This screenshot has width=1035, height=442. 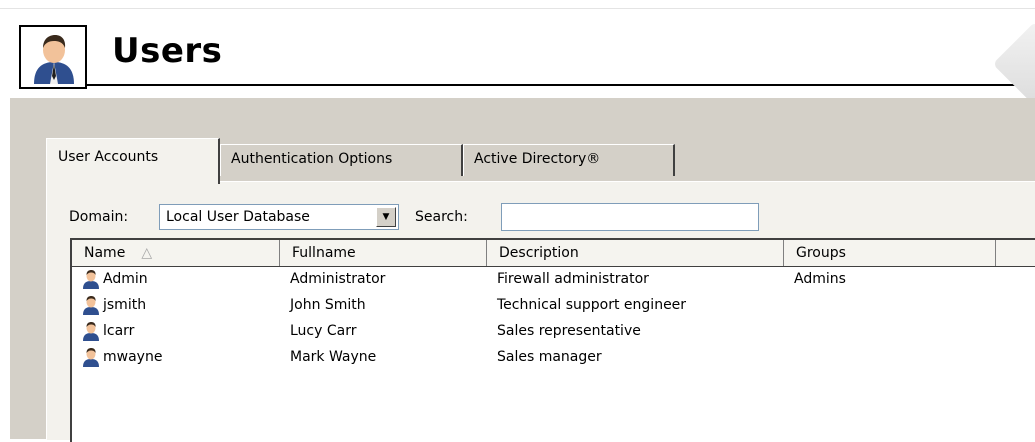 What do you see at coordinates (108, 157) in the screenshot?
I see `tab-label: User Accounts` at bounding box center [108, 157].